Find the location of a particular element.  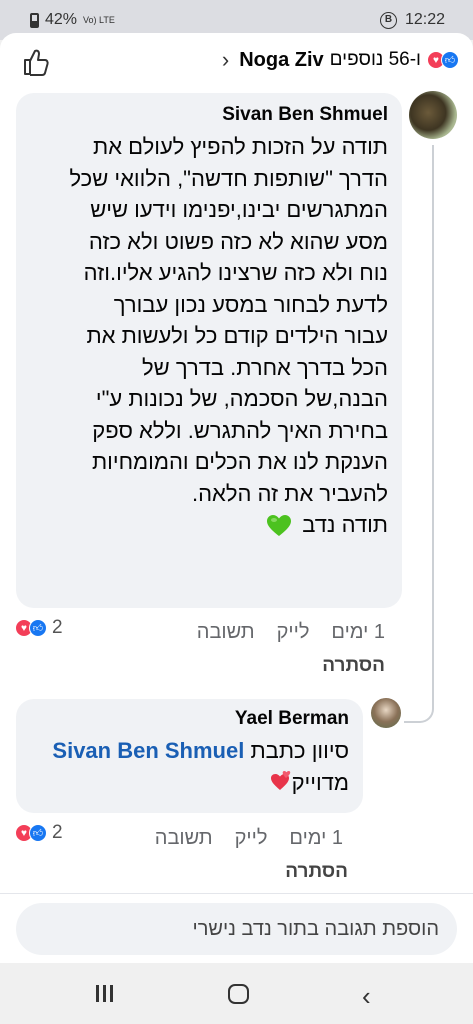

comment-line: להעביר את זה הלאה. is located at coordinates (289, 493).